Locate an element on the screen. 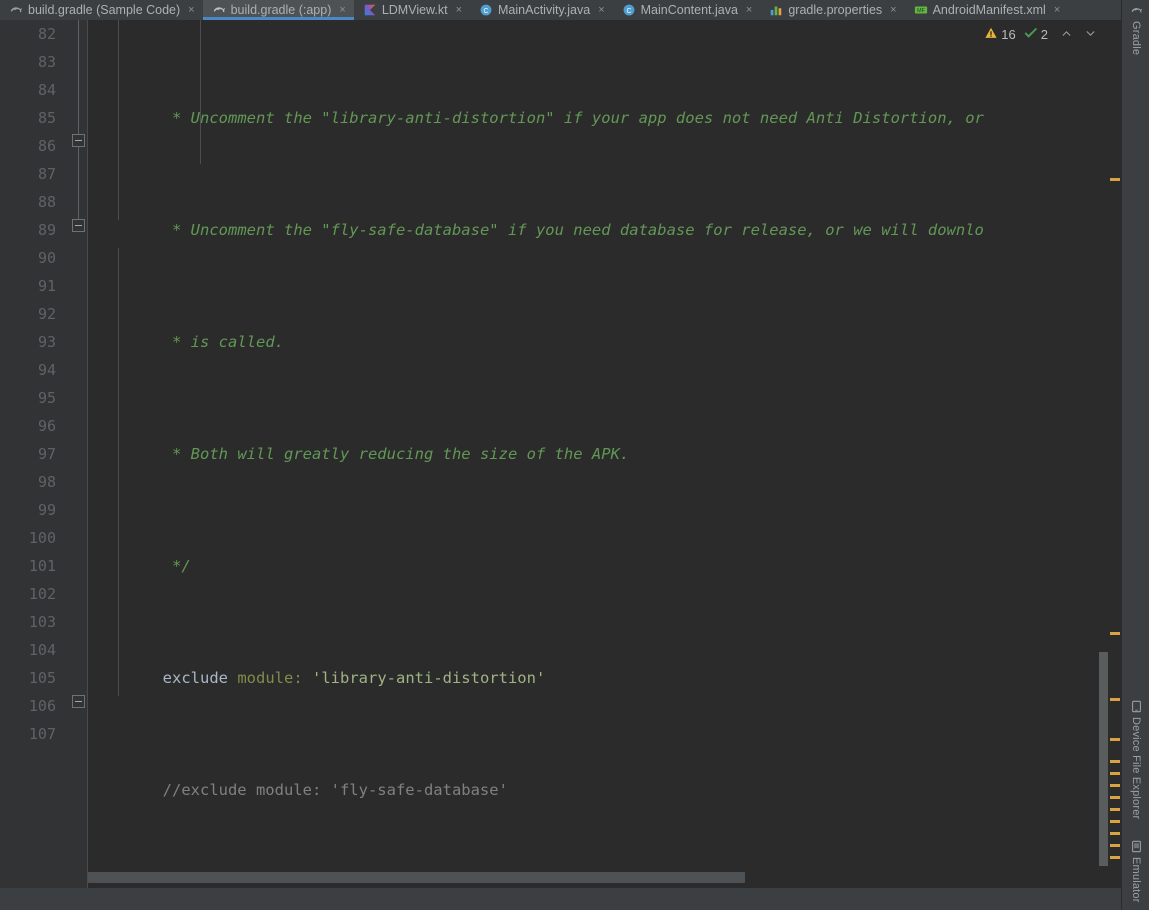  line-number: 104 is located at coordinates (42, 650).